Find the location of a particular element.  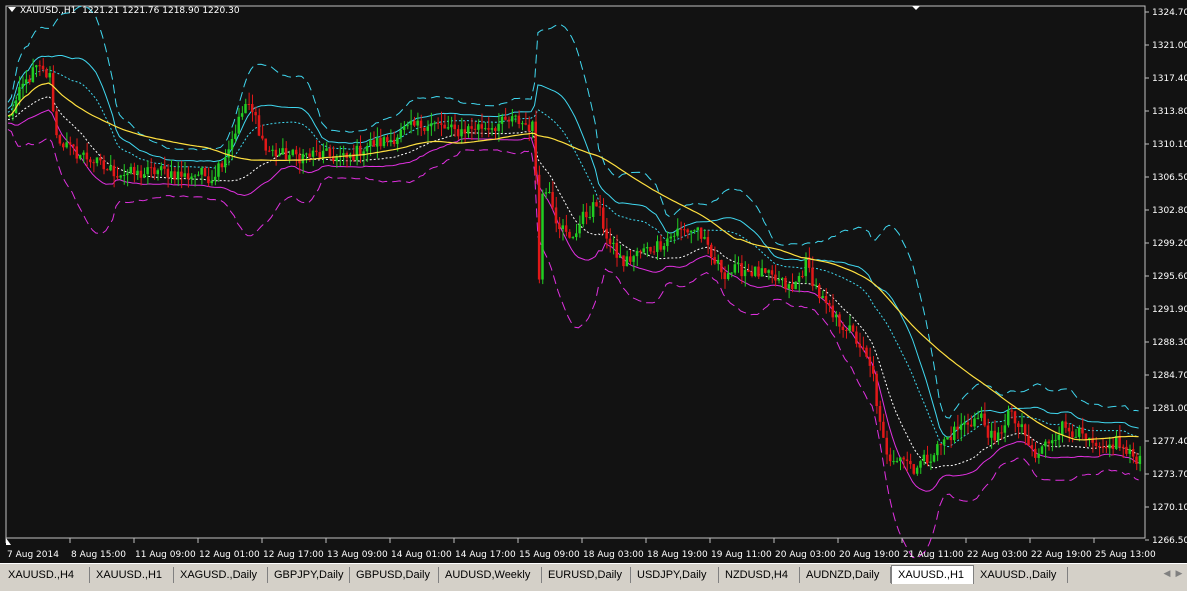

chart-tab: GBPUSD,Daily is located at coordinates (394, 575).